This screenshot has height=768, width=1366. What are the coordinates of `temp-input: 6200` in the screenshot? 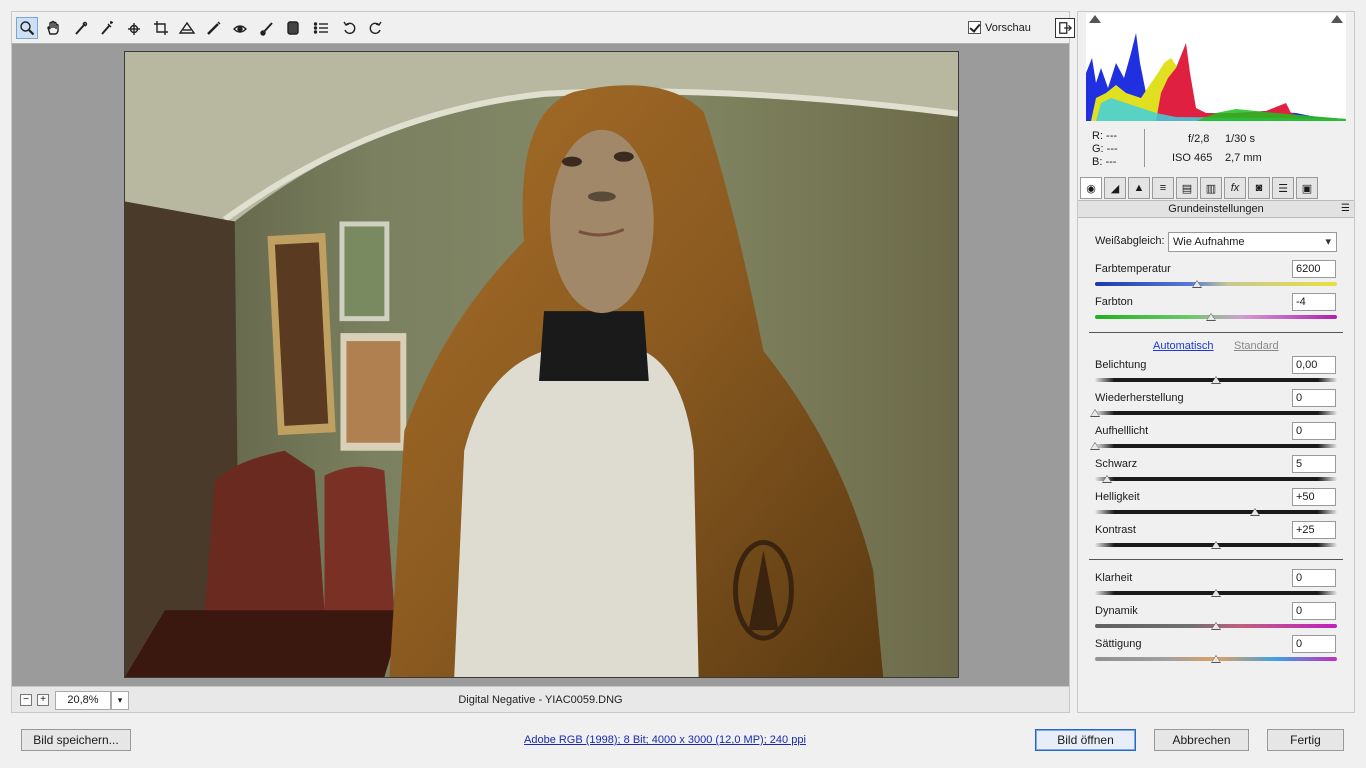 It's located at (1314, 269).